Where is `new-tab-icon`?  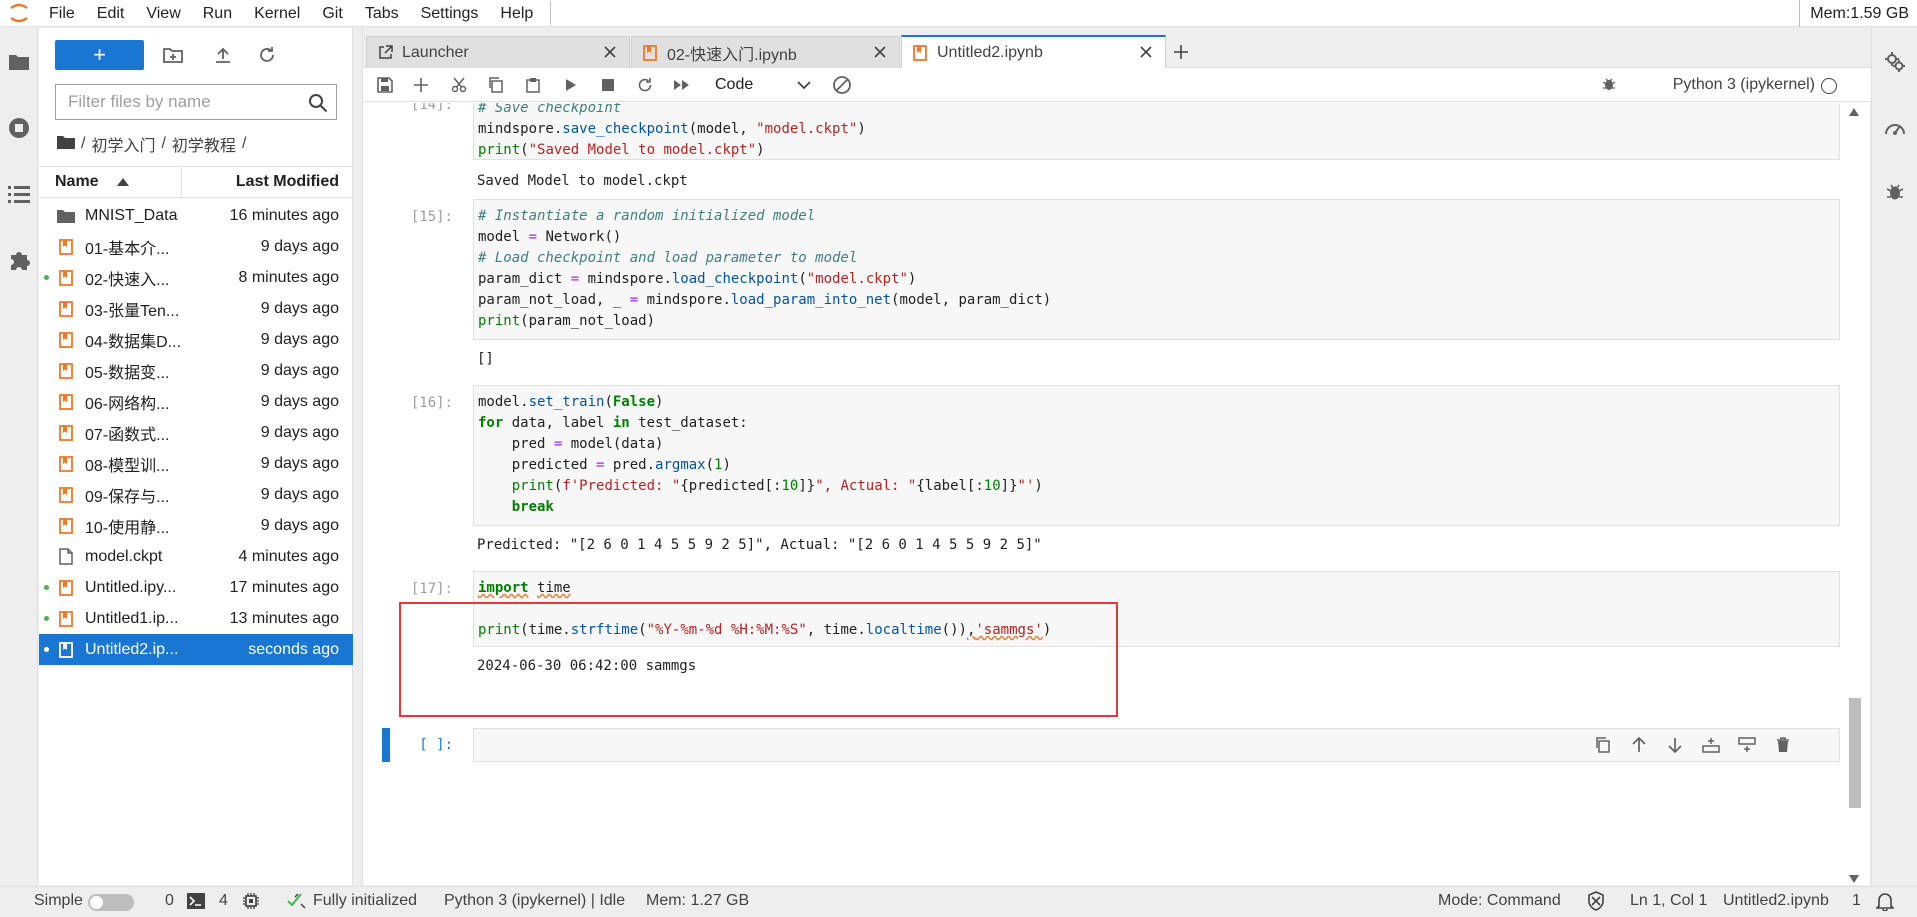 new-tab-icon is located at coordinates (1181, 52).